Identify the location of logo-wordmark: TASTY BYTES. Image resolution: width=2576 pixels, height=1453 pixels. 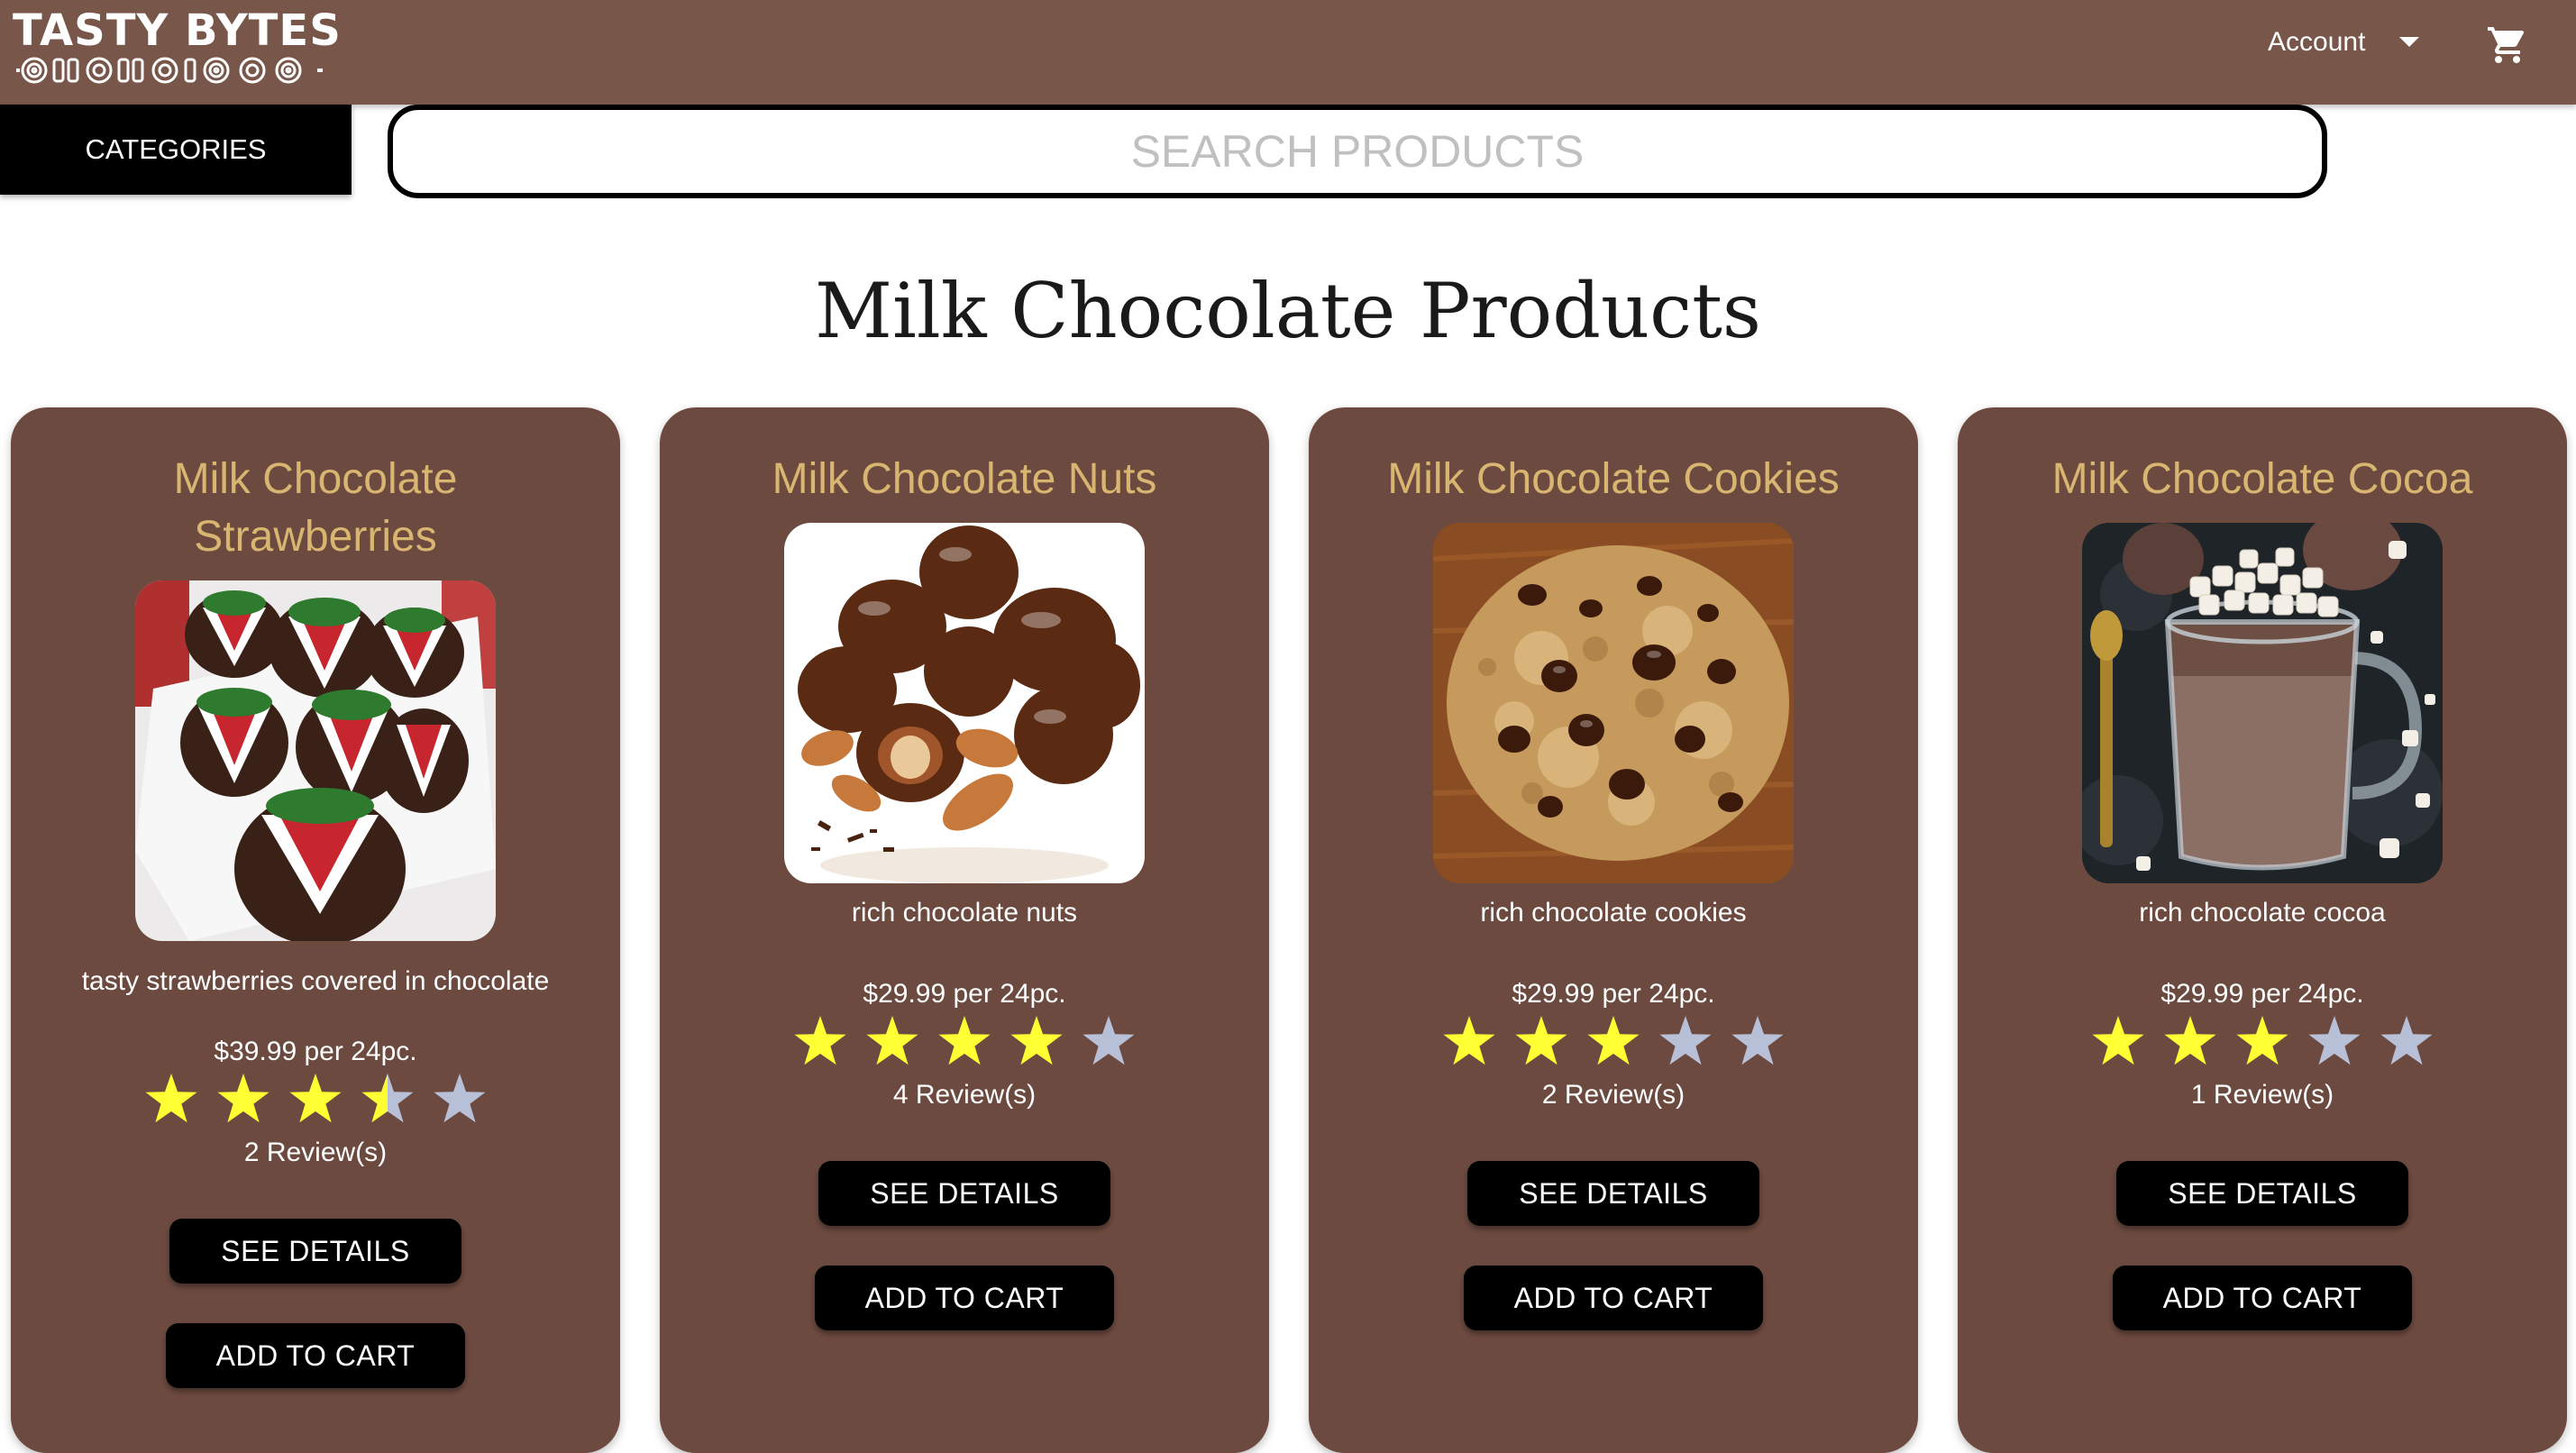
(177, 30).